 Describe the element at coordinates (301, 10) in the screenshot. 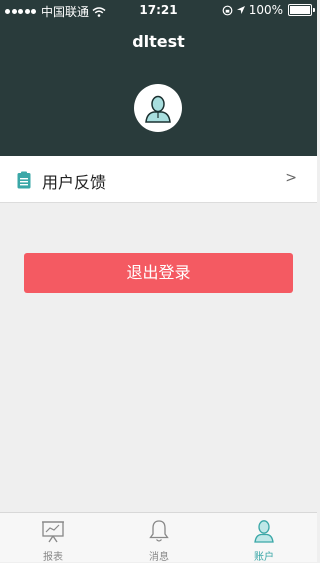

I see `battery-icon` at that location.